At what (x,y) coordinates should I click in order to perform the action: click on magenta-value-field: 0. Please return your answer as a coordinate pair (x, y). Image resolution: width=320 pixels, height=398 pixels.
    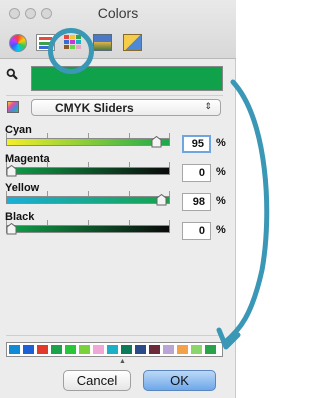
    Looking at the image, I should click on (196, 173).